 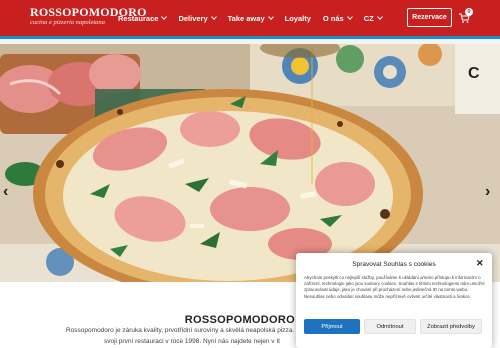 I want to click on nav-label: Restaurace, so click(x=138, y=18).